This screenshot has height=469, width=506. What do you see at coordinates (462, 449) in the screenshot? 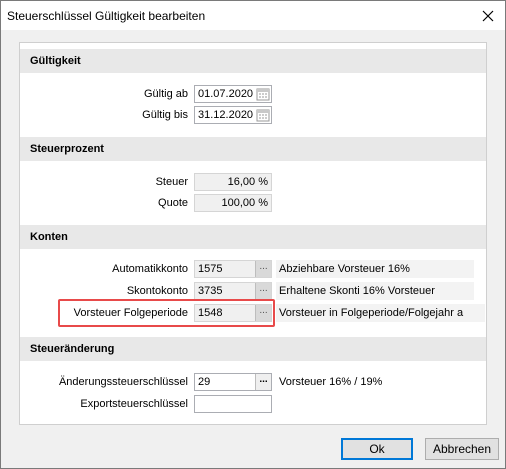
I see `cancel-button: Abbrechen` at bounding box center [462, 449].